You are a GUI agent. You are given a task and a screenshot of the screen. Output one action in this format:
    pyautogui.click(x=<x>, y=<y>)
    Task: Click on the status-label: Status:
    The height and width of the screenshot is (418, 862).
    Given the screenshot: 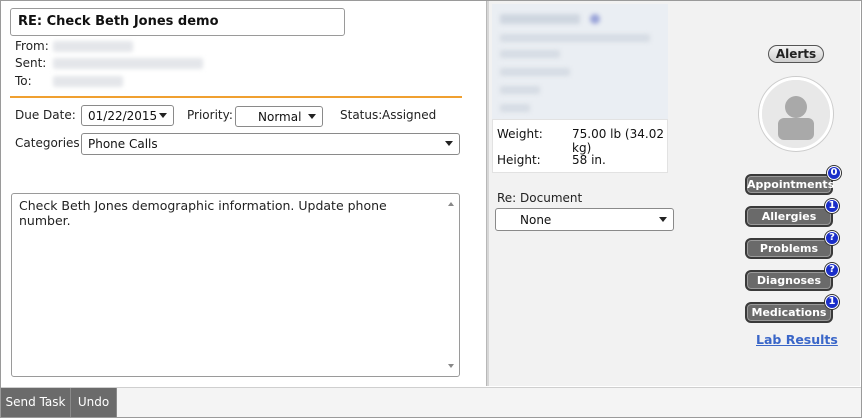 What is the action you would take?
    pyautogui.click(x=361, y=115)
    